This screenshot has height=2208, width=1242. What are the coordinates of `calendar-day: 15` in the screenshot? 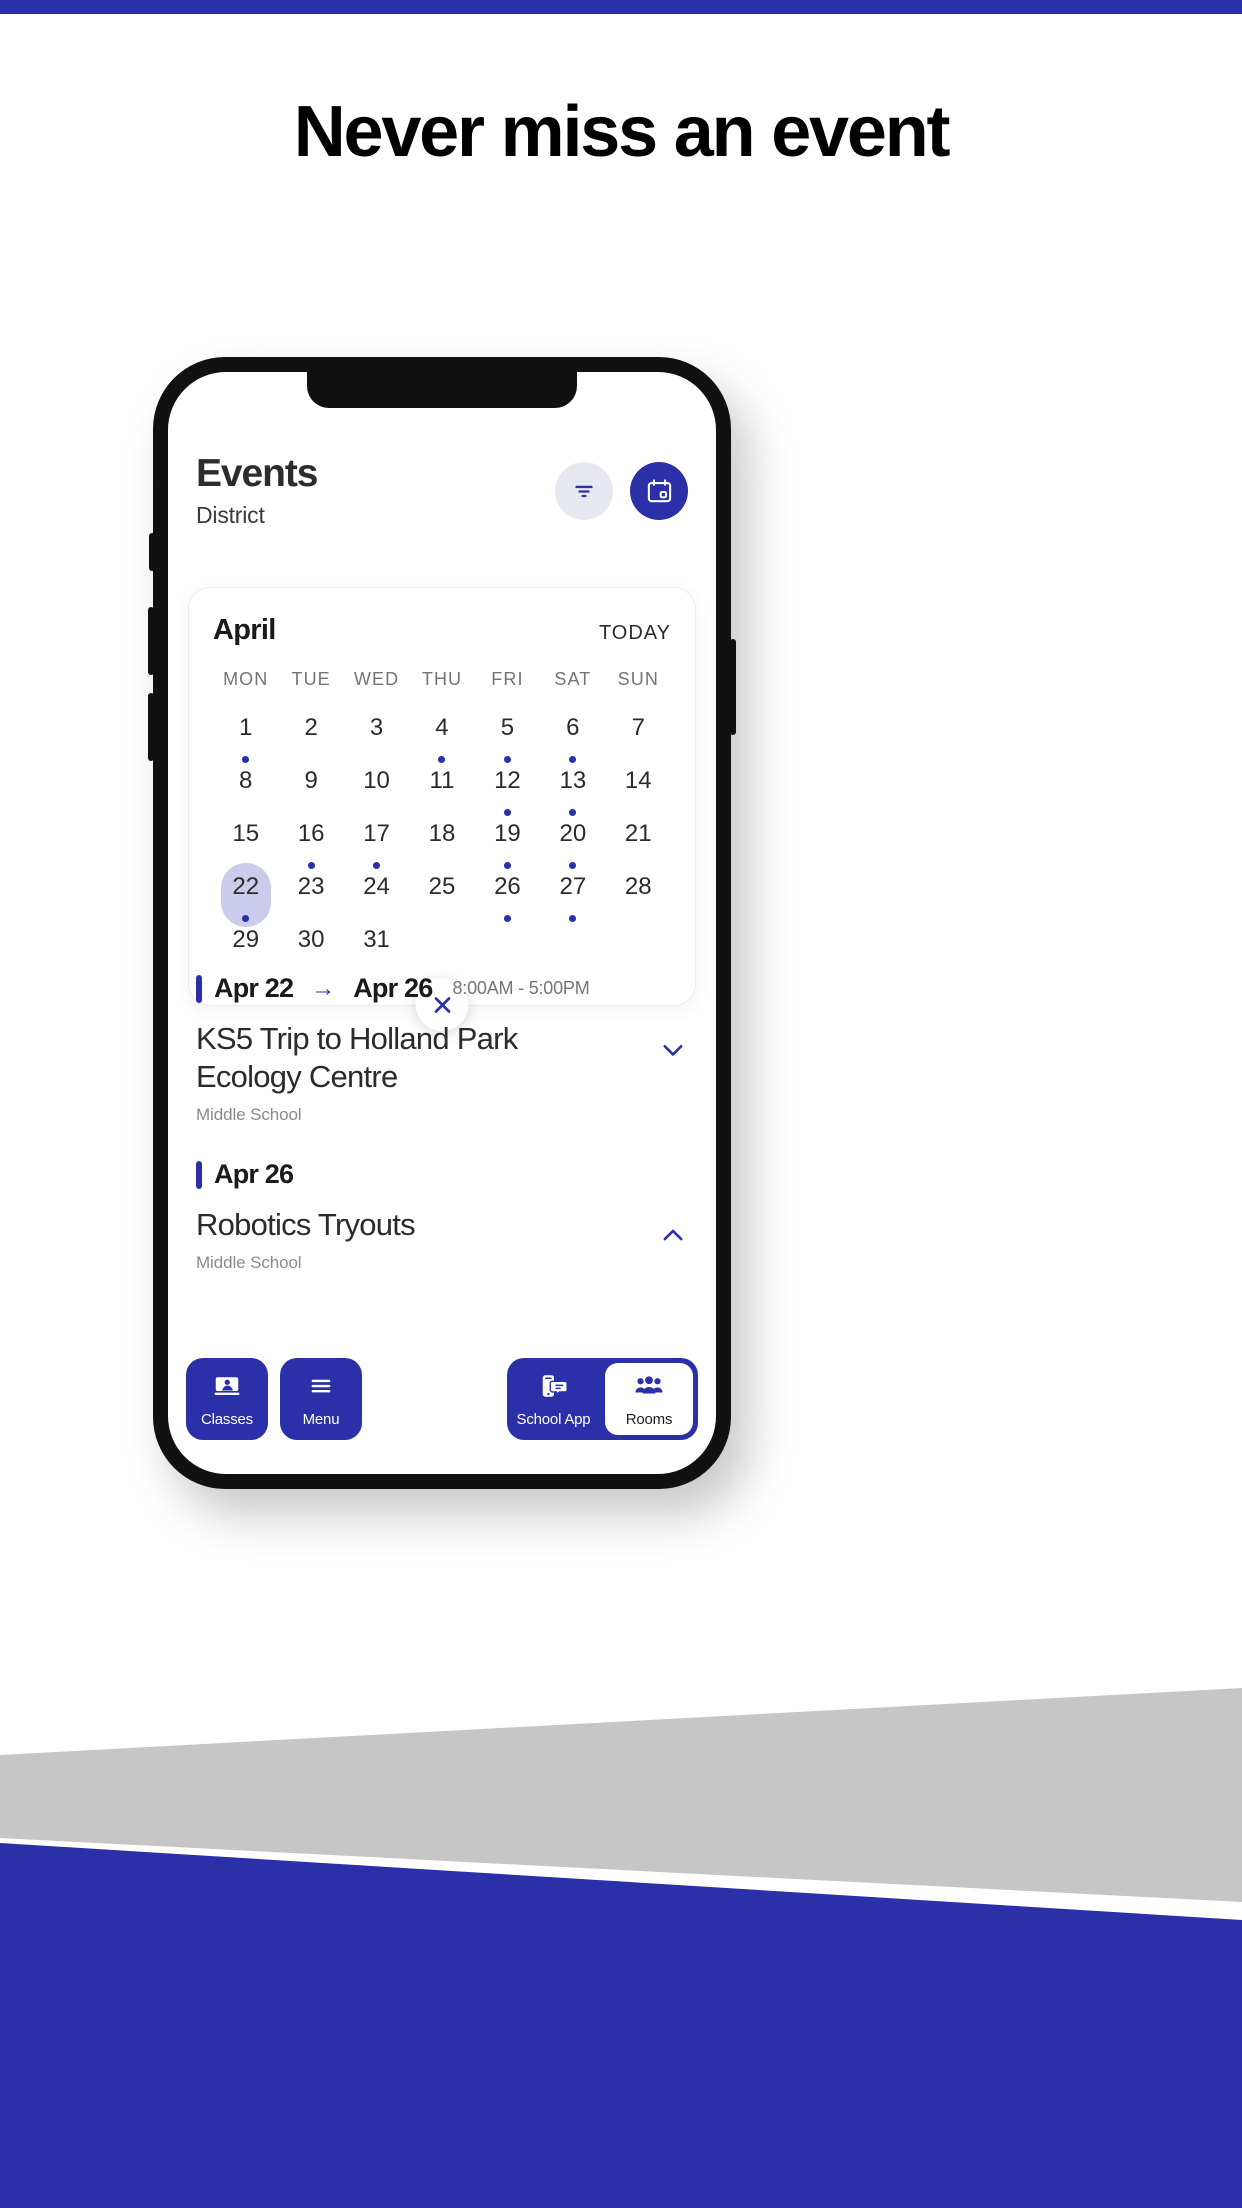 It's located at (245, 842).